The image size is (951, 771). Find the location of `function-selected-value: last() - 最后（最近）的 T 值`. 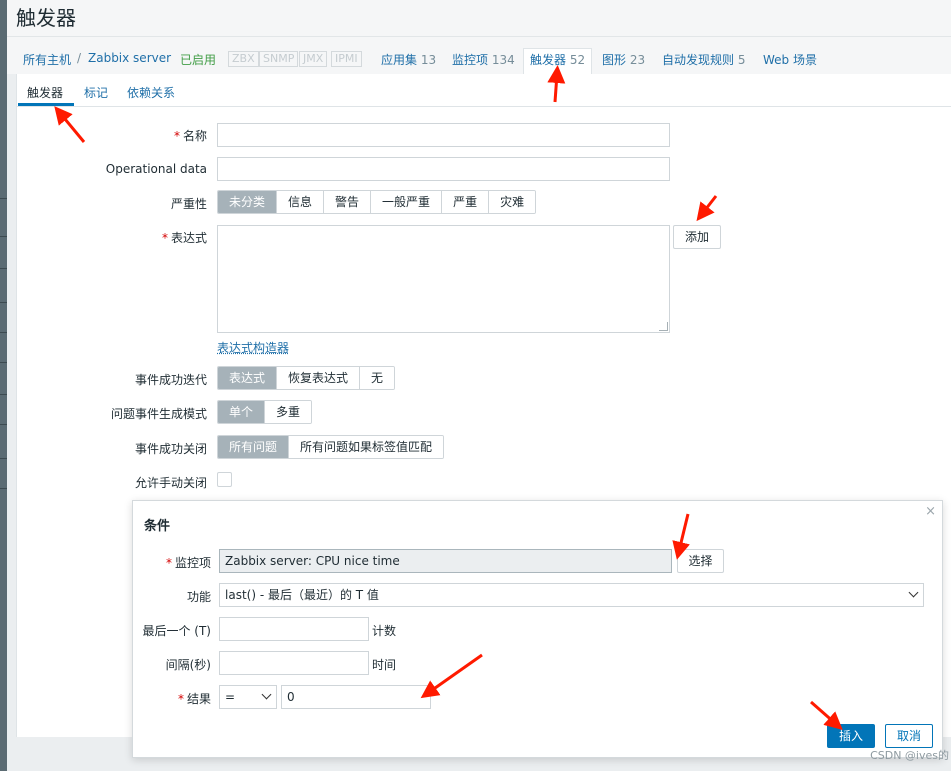

function-selected-value: last() - 最后（最近）的 T 值 is located at coordinates (302, 595).